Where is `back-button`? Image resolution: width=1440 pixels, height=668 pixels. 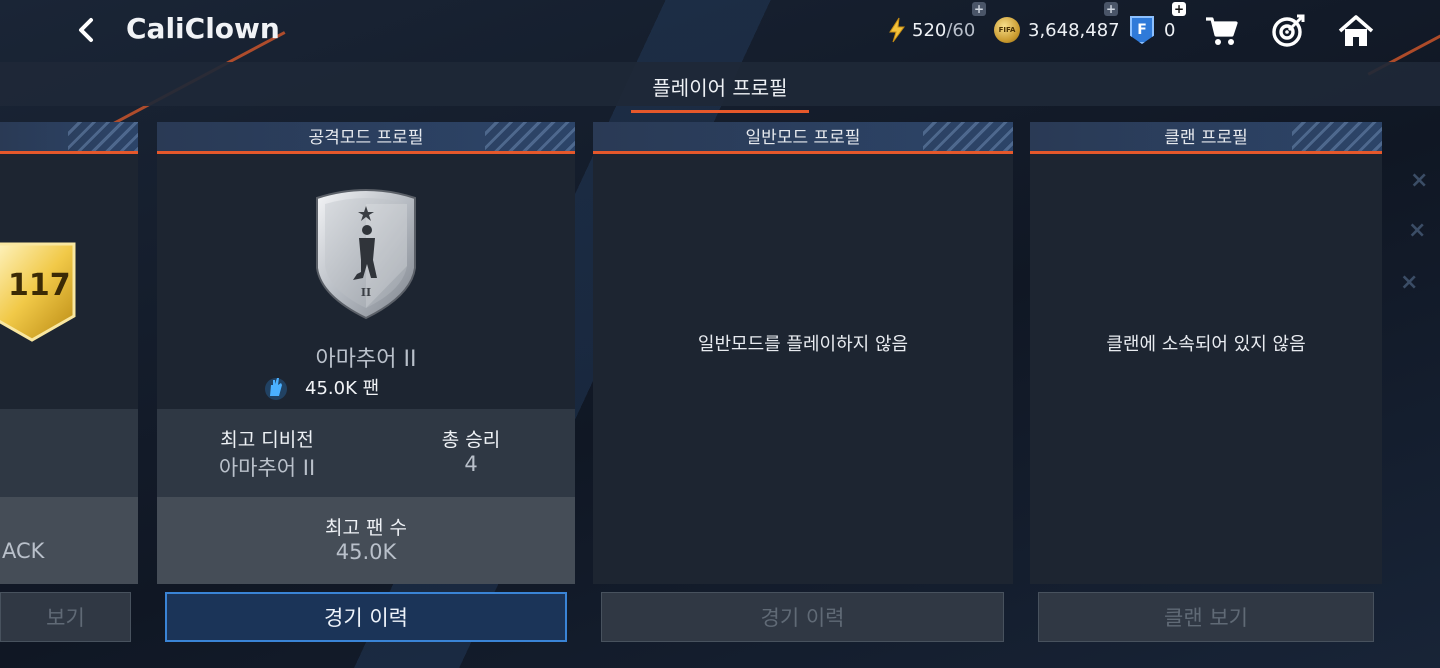 back-button is located at coordinates (86, 30).